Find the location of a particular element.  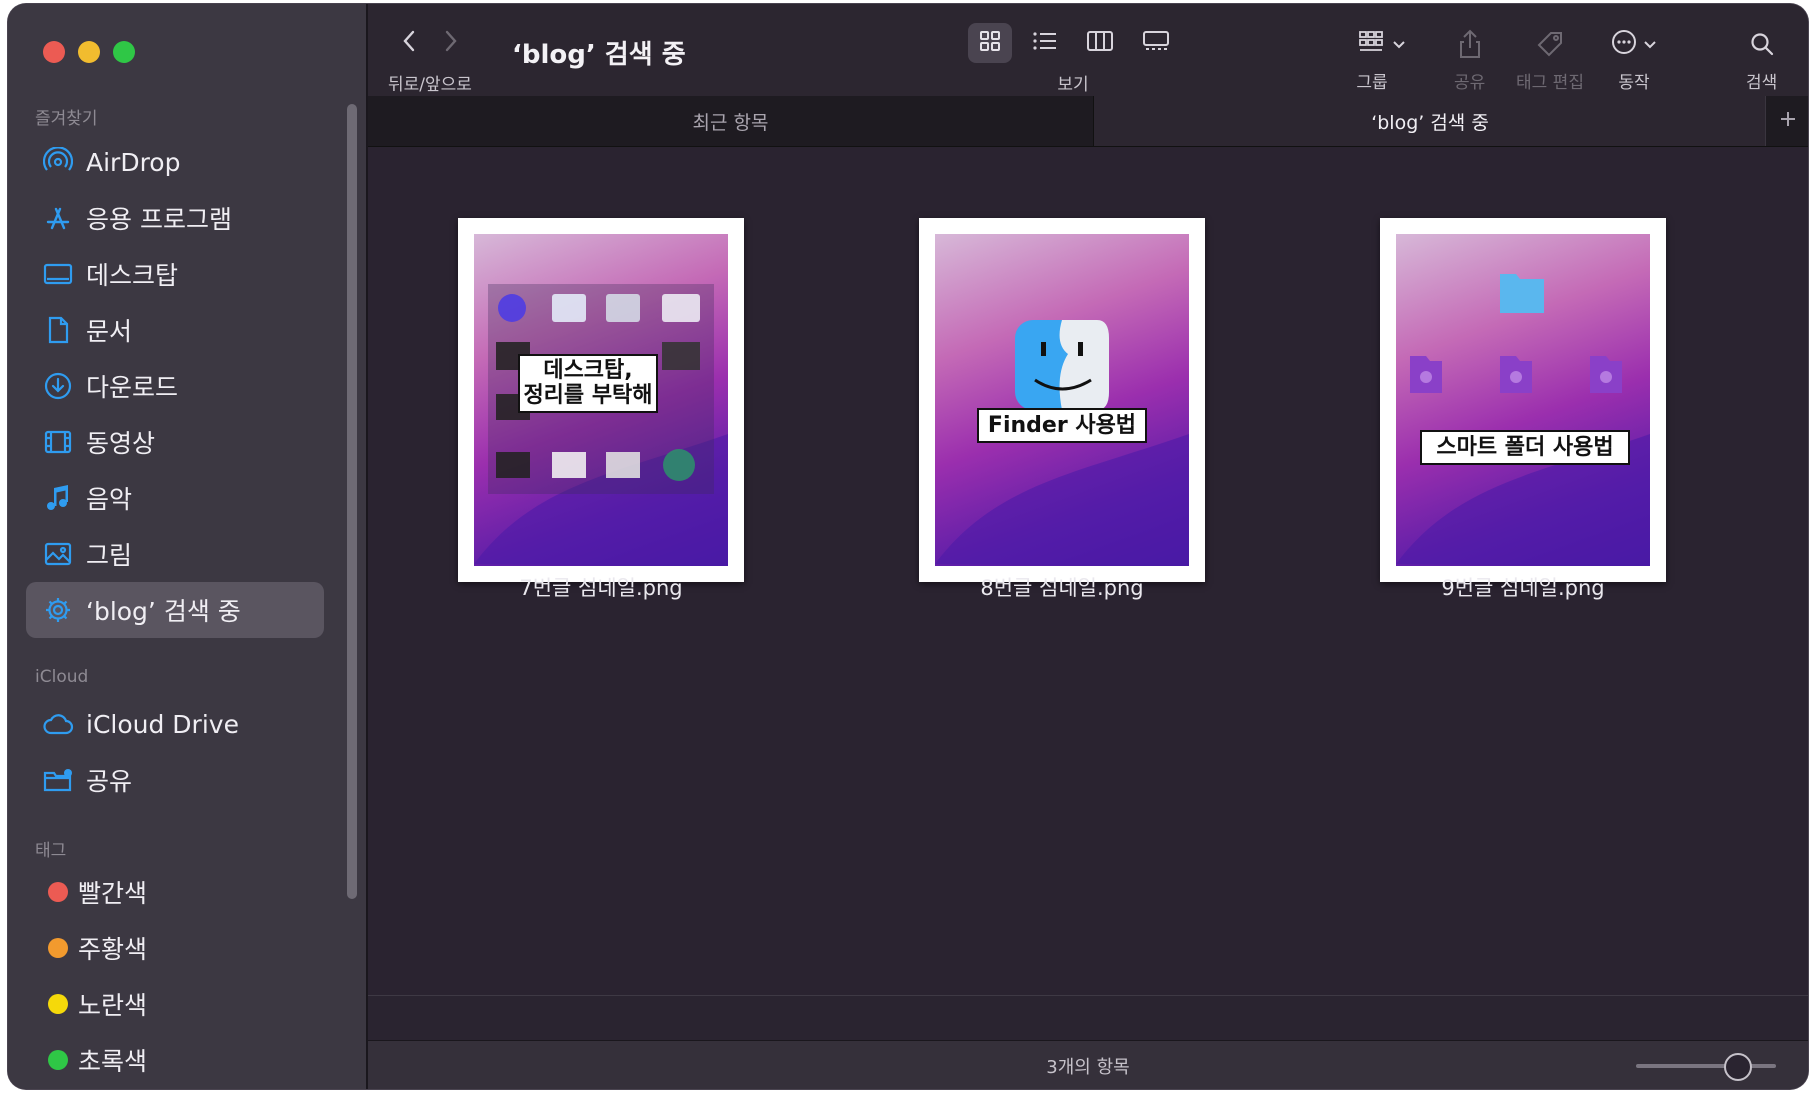

file-thumbnail: 데스크탑, 정리를 부탁해 is located at coordinates (601, 400).